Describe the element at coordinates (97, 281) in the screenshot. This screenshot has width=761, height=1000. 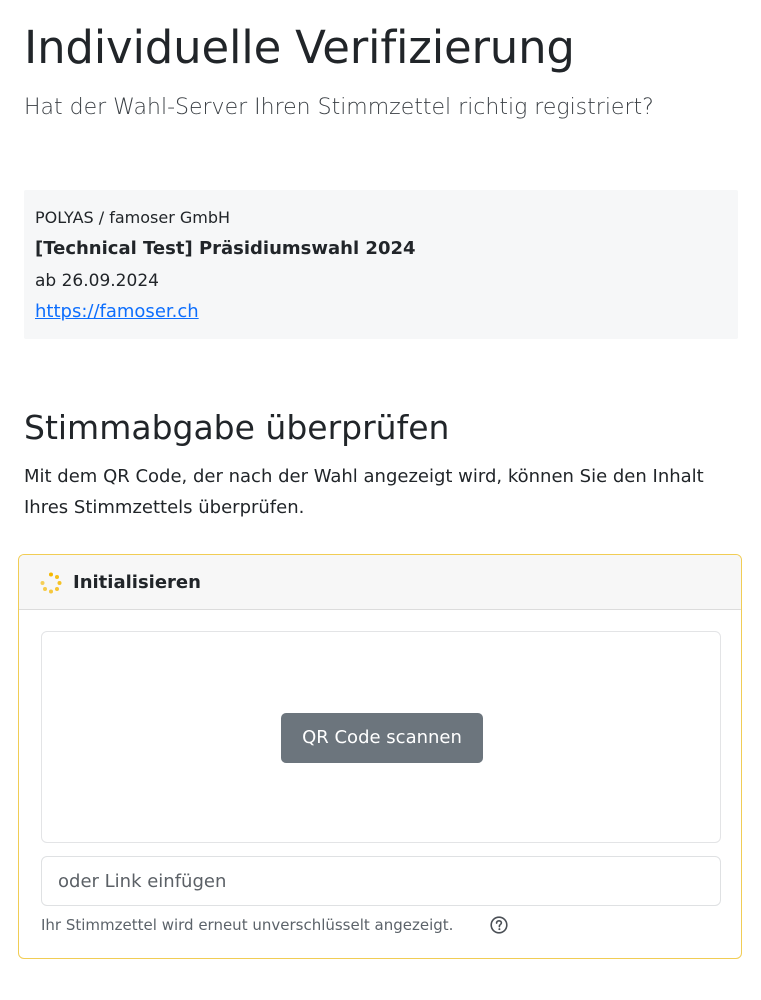
I see `election-date: ab 26.09.2024` at that location.